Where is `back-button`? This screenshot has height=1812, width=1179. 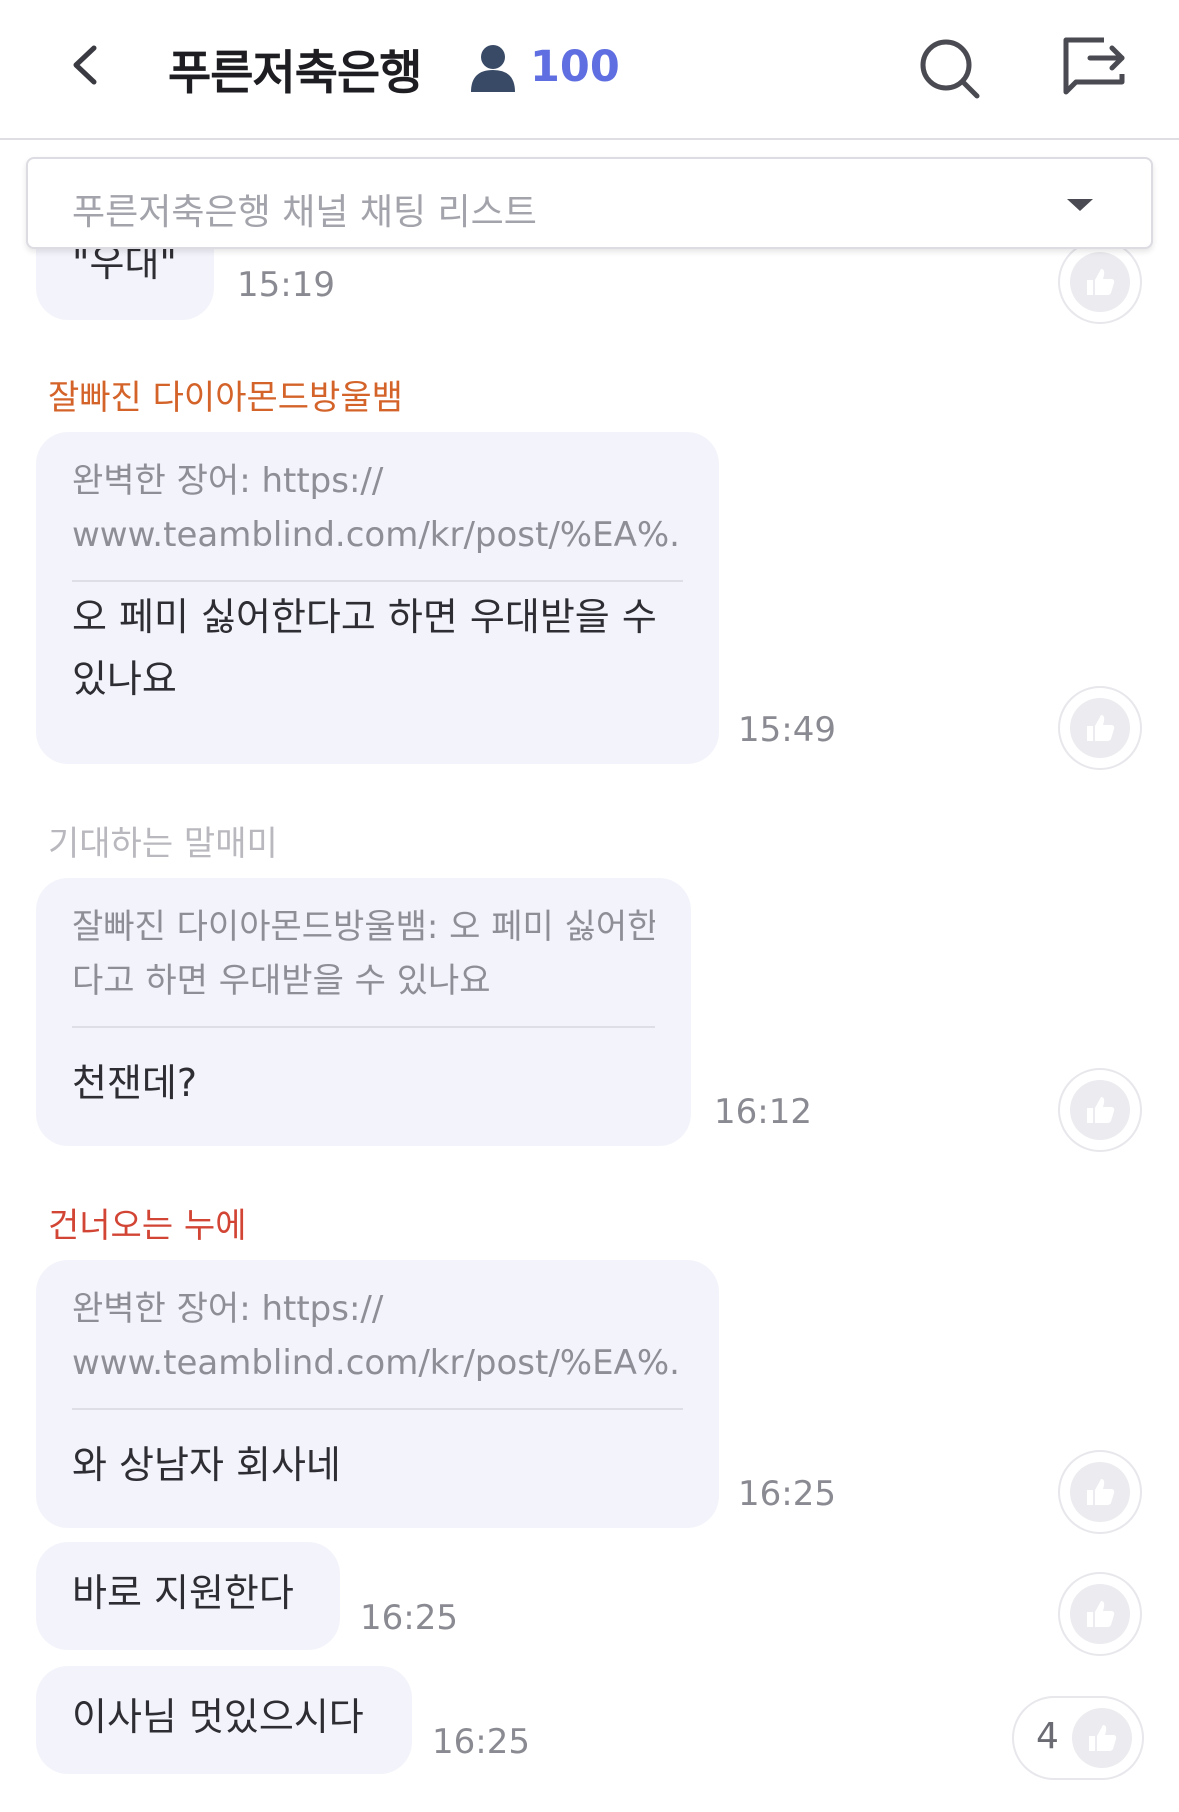
back-button is located at coordinates (87, 65).